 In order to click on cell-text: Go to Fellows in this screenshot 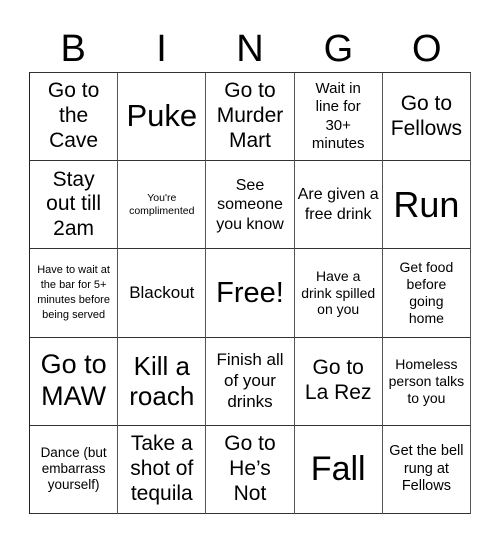, I will do `click(426, 115)`.